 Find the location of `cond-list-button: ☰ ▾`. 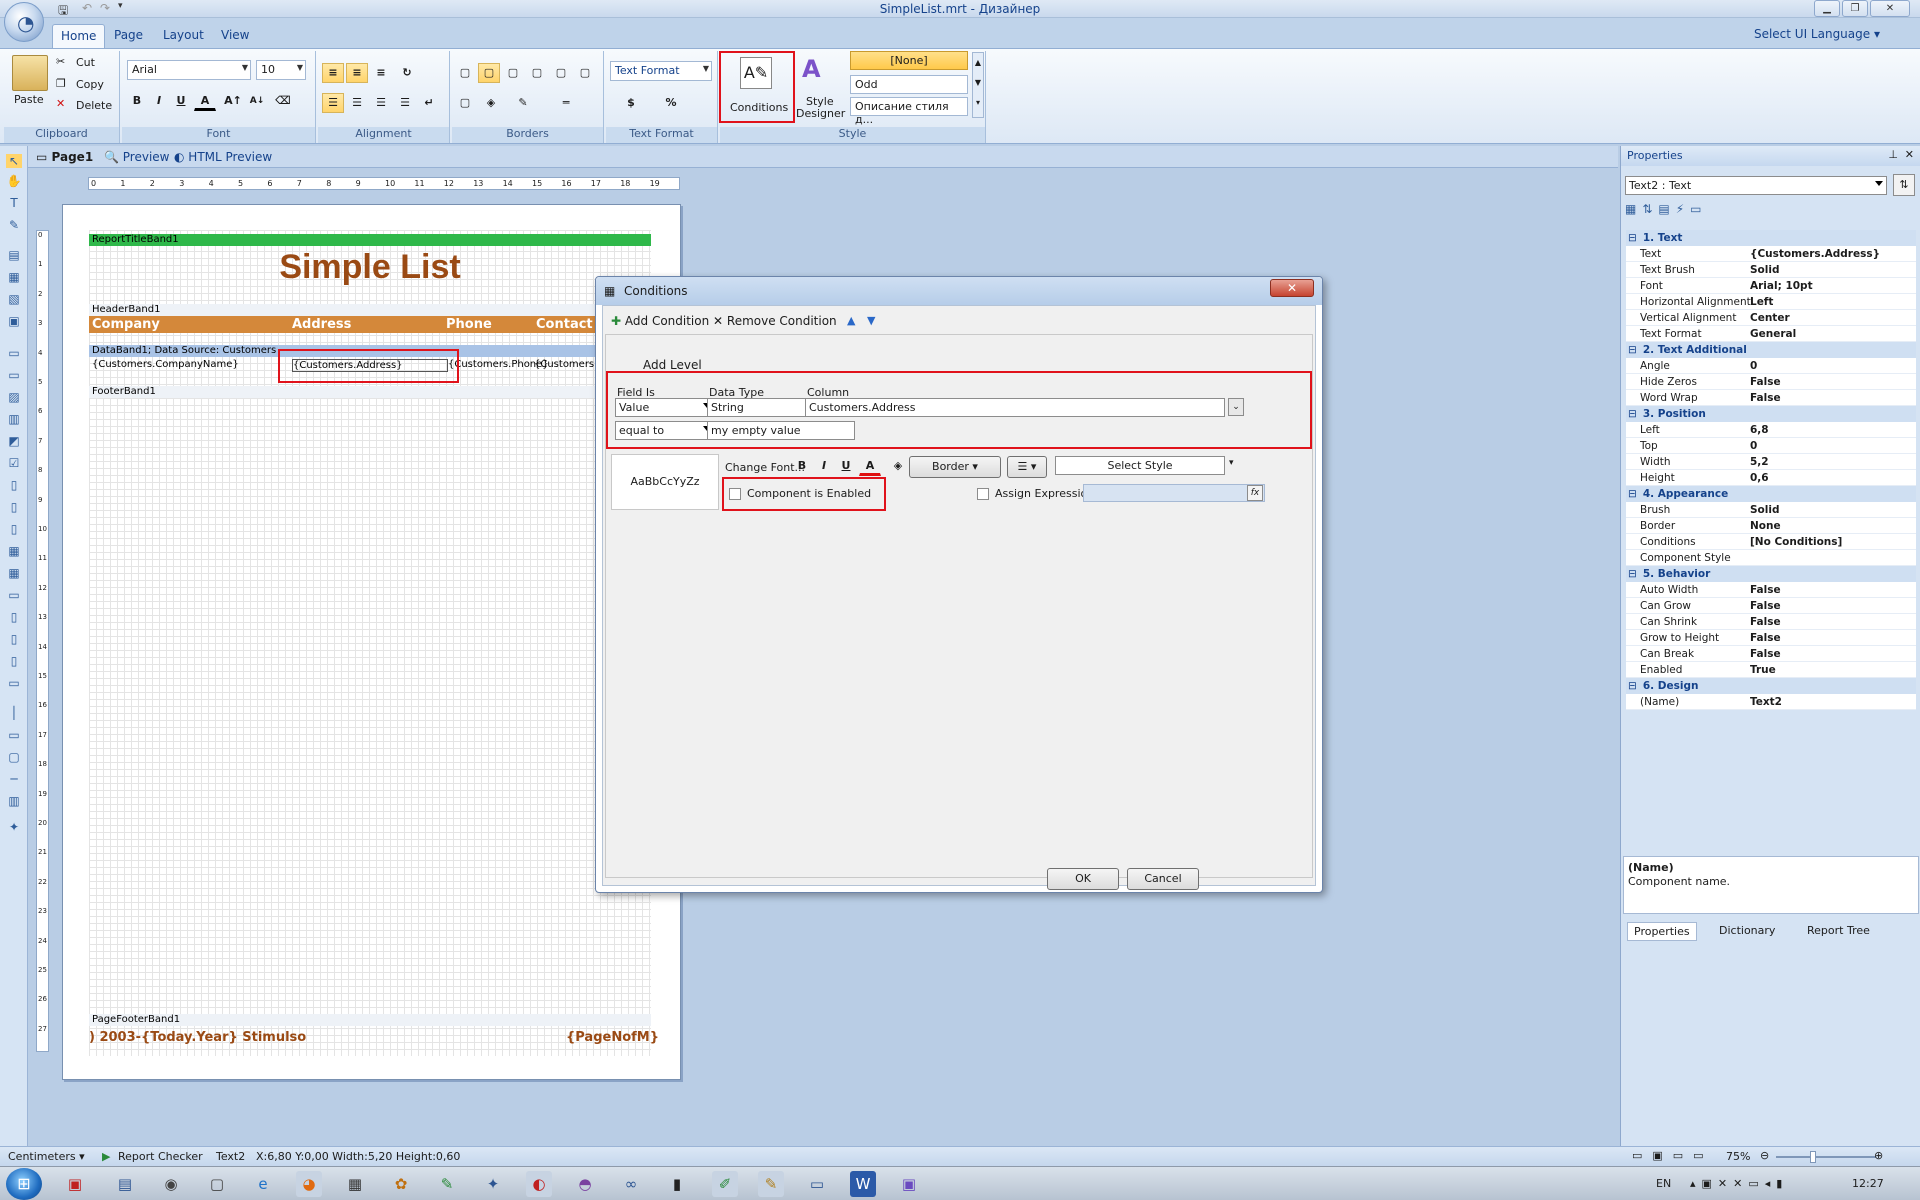

cond-list-button: ☰ ▾ is located at coordinates (1027, 467).